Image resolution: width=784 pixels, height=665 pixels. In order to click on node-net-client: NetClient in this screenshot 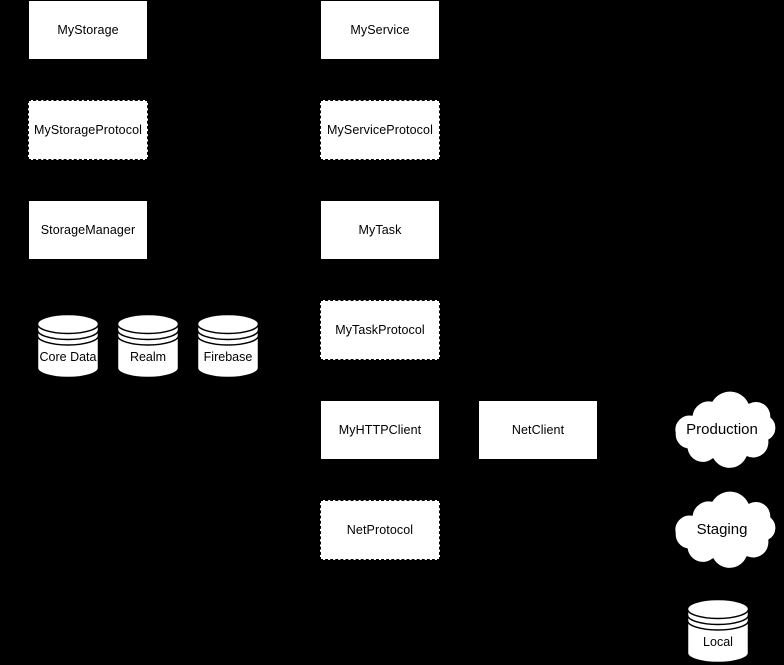, I will do `click(538, 430)`.